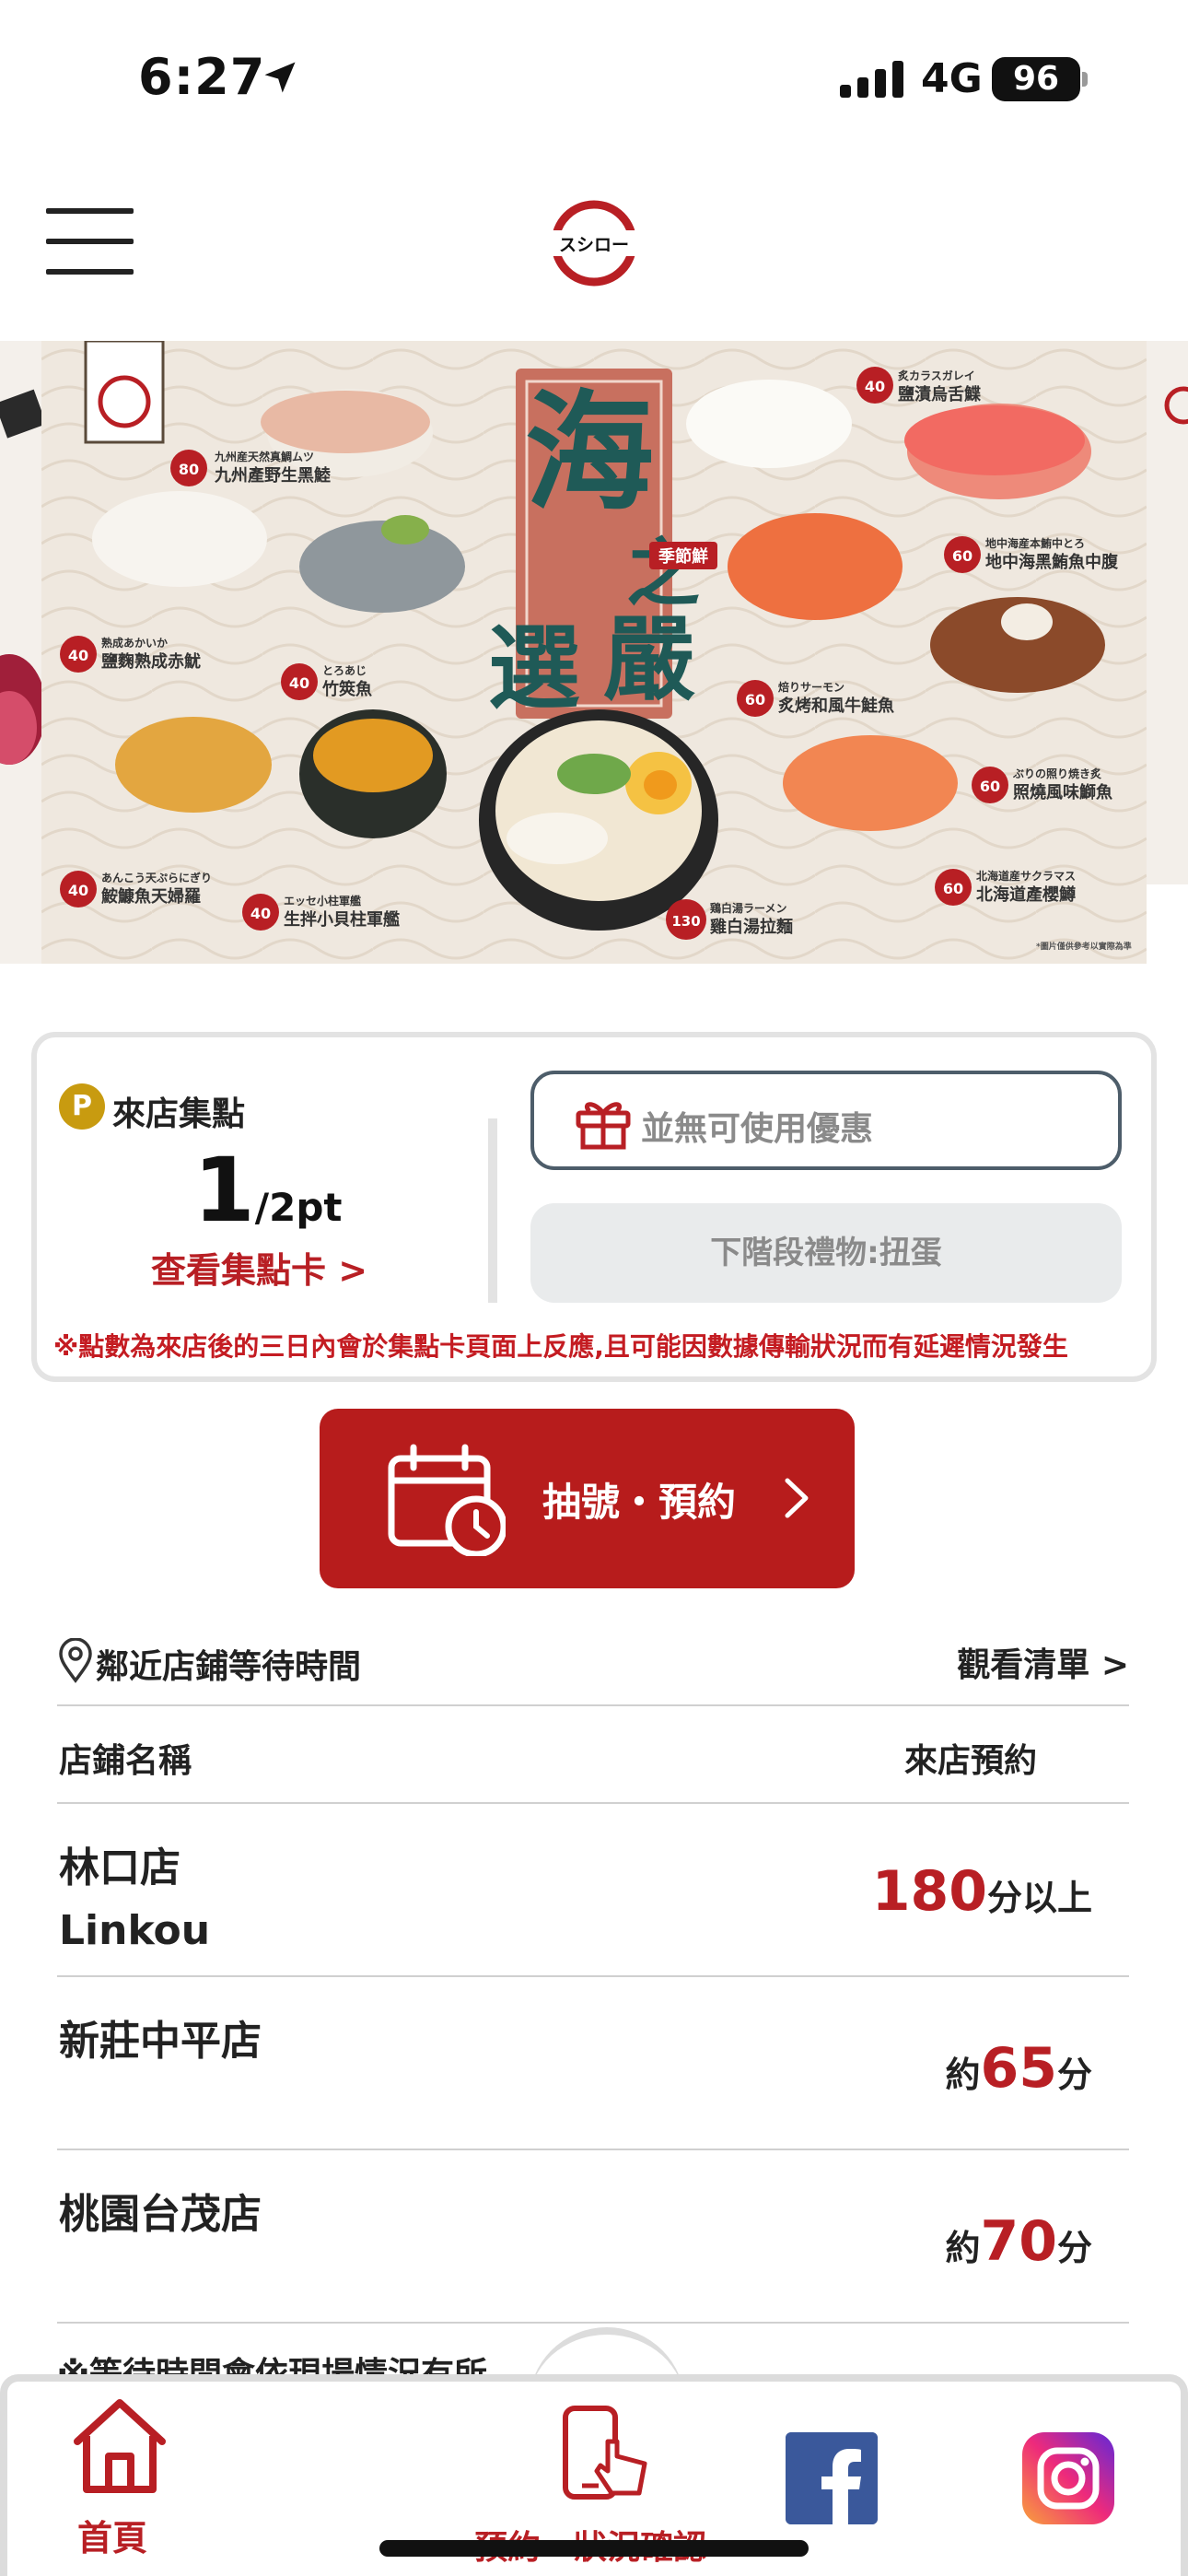 The image size is (1188, 2576). What do you see at coordinates (832, 2478) in the screenshot?
I see `facebook-icon` at bounding box center [832, 2478].